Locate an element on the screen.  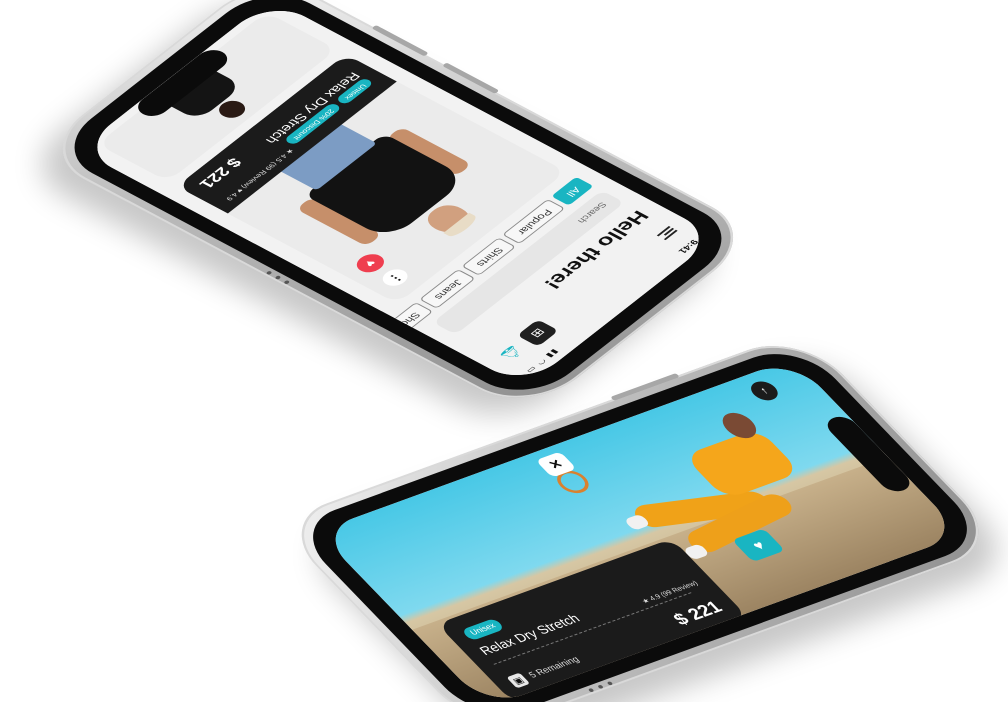
stock-remaining: ▣5 Remaining is located at coordinates (544, 671).